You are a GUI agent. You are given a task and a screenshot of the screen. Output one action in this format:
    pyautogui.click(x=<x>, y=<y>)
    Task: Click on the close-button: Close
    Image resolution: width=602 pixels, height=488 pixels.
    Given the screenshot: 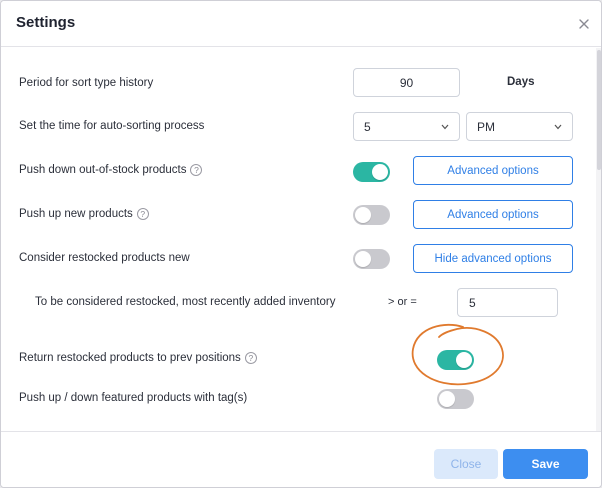 What is the action you would take?
    pyautogui.click(x=466, y=464)
    